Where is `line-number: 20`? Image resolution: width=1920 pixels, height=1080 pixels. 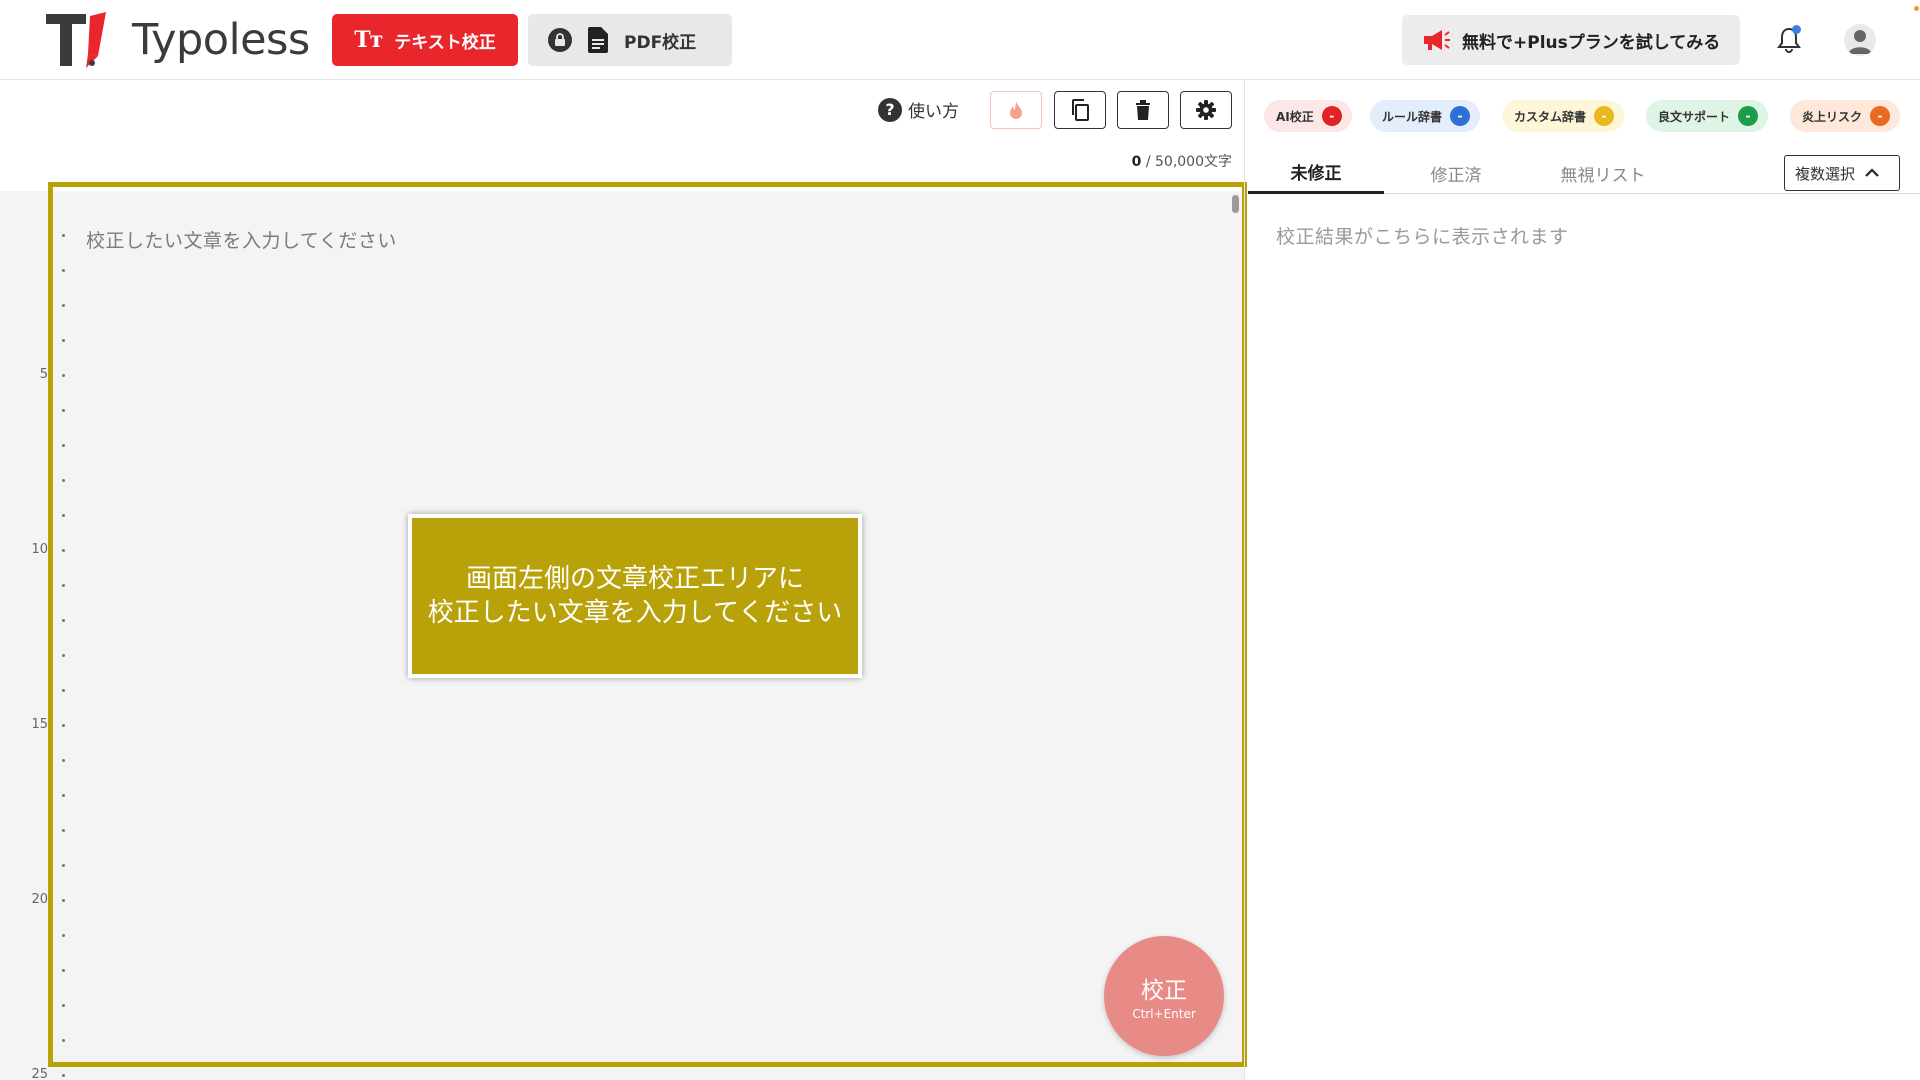
line-number: 20 is located at coordinates (39, 899).